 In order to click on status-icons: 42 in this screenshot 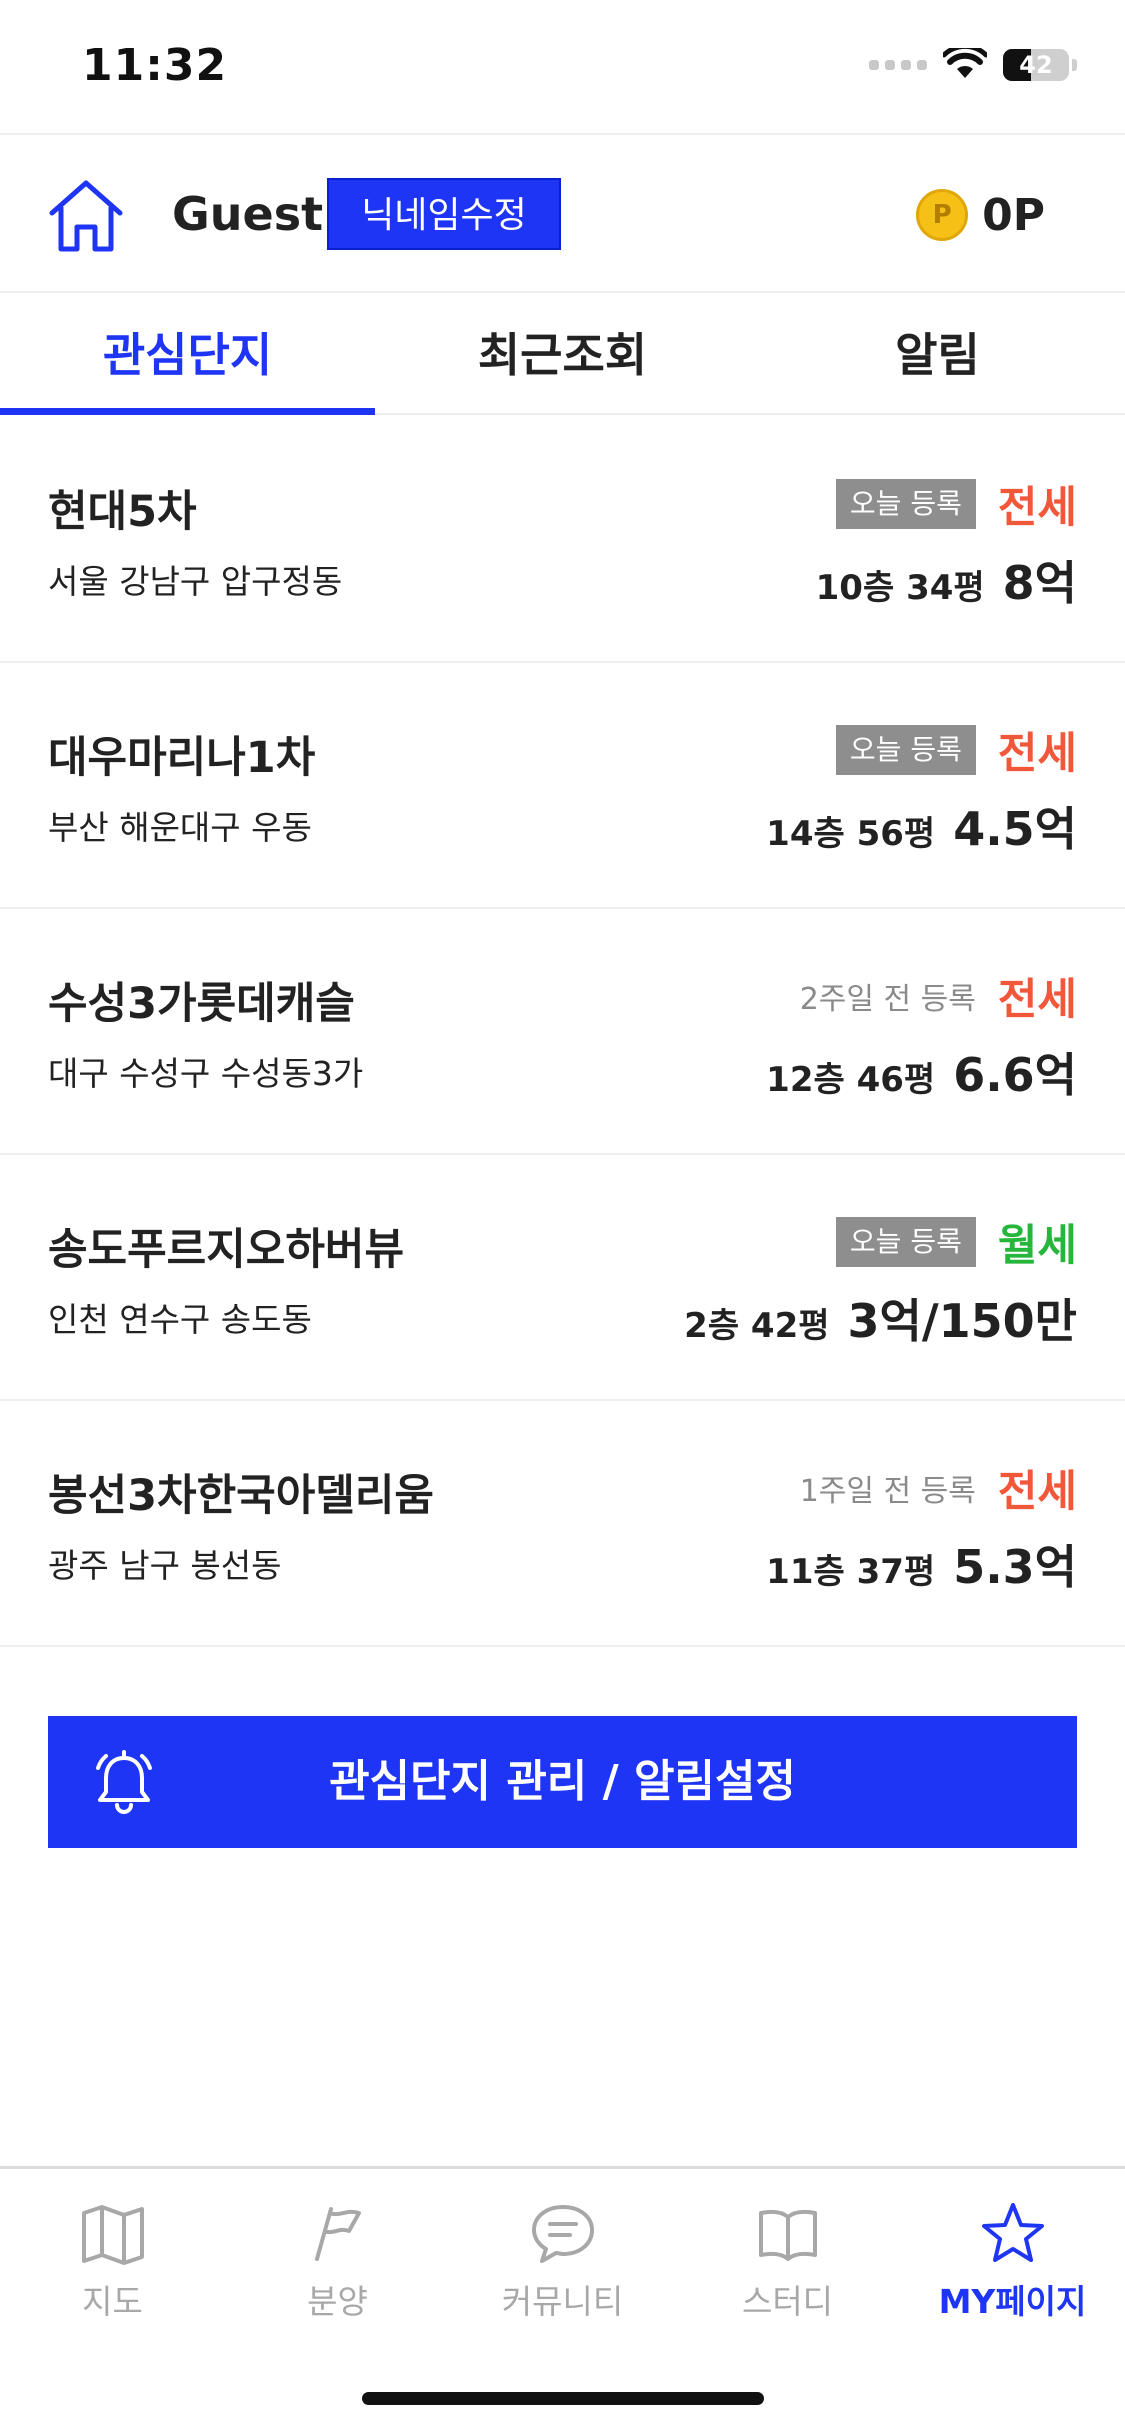, I will do `click(973, 65)`.